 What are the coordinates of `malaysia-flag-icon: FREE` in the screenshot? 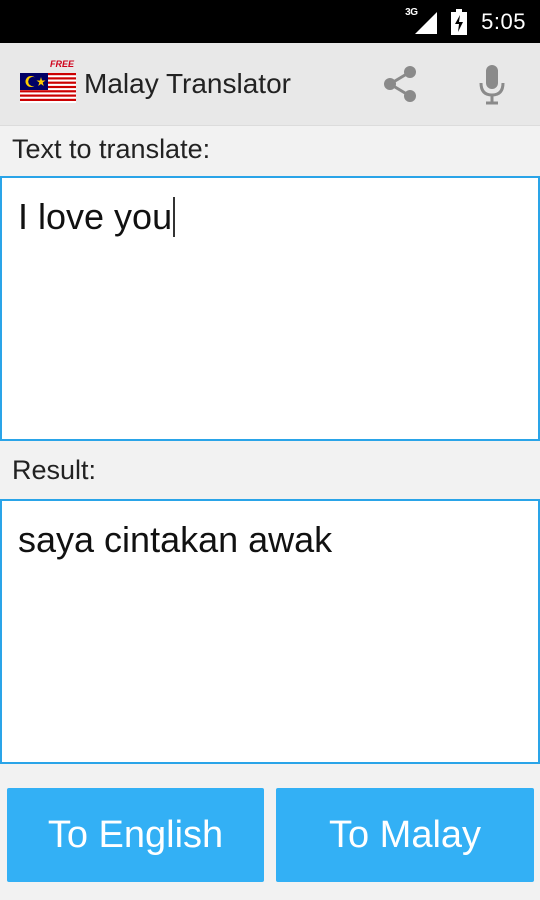 It's located at (48, 81).